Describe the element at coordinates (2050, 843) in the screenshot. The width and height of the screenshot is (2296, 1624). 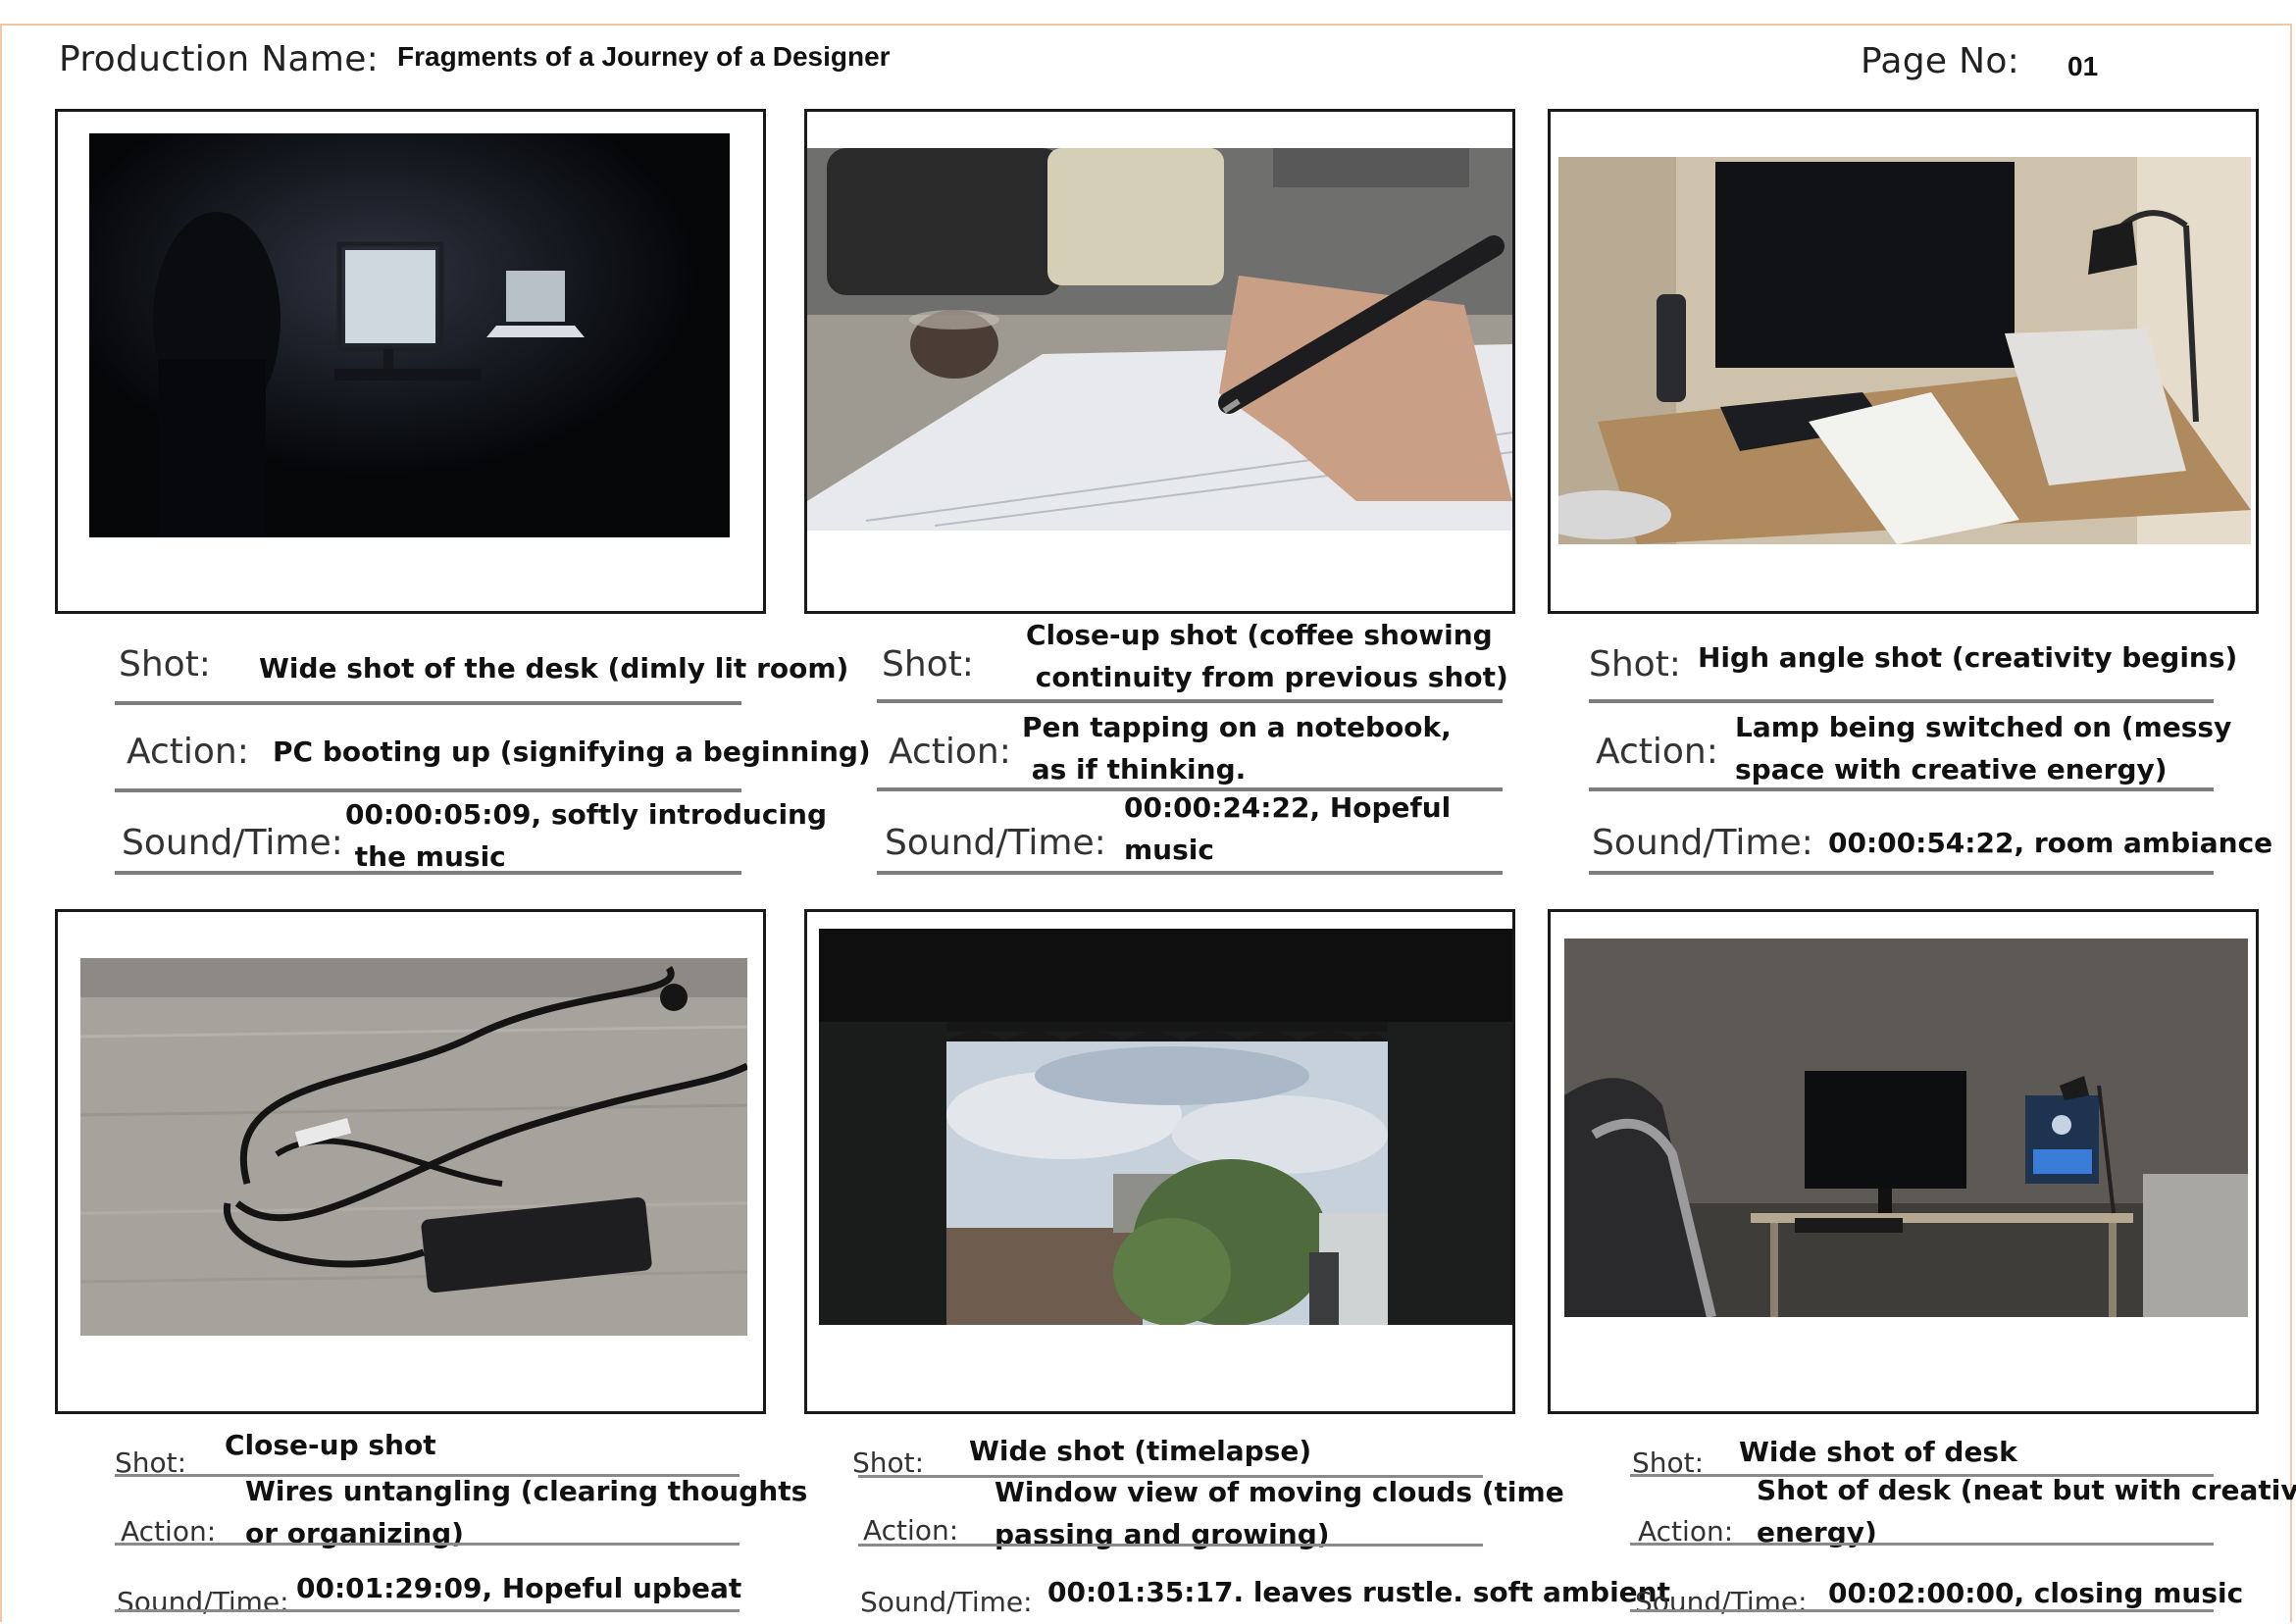
I see `panel-3-sound-text: 00:00:54:22, room ambiance` at that location.